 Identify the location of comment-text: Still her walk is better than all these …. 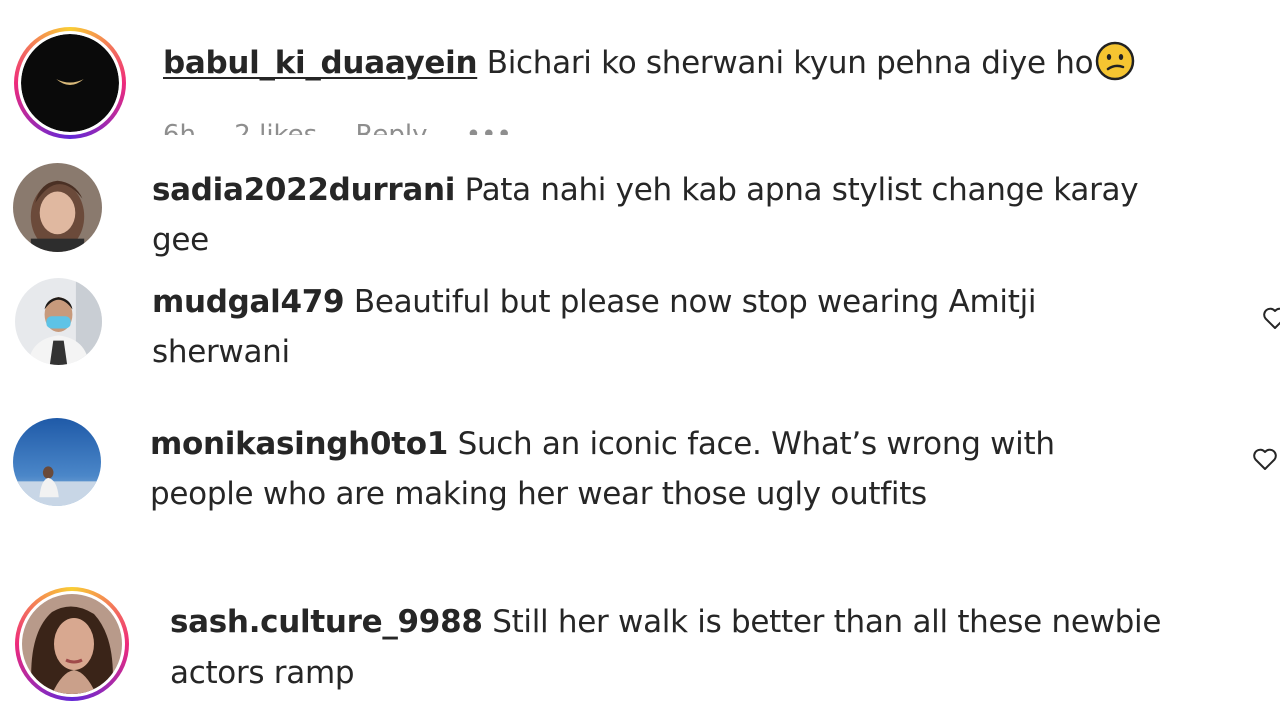
(827, 622).